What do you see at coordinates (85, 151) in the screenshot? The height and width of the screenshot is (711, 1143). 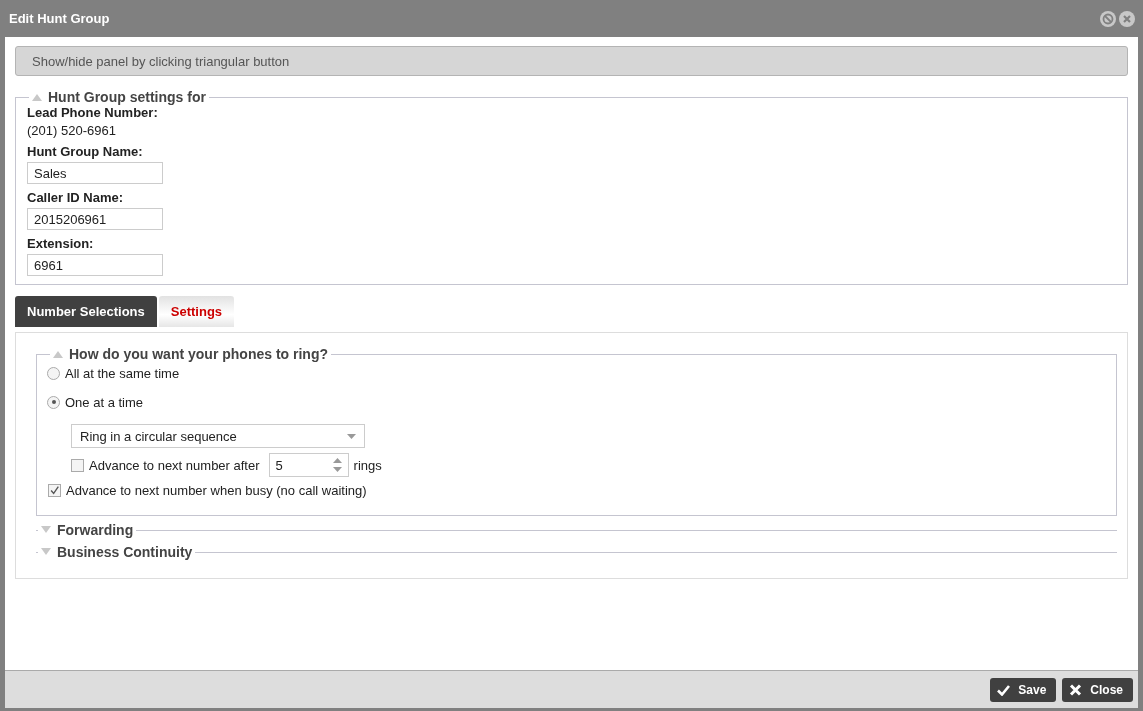 I see `field-label: Hunt Group Name:` at bounding box center [85, 151].